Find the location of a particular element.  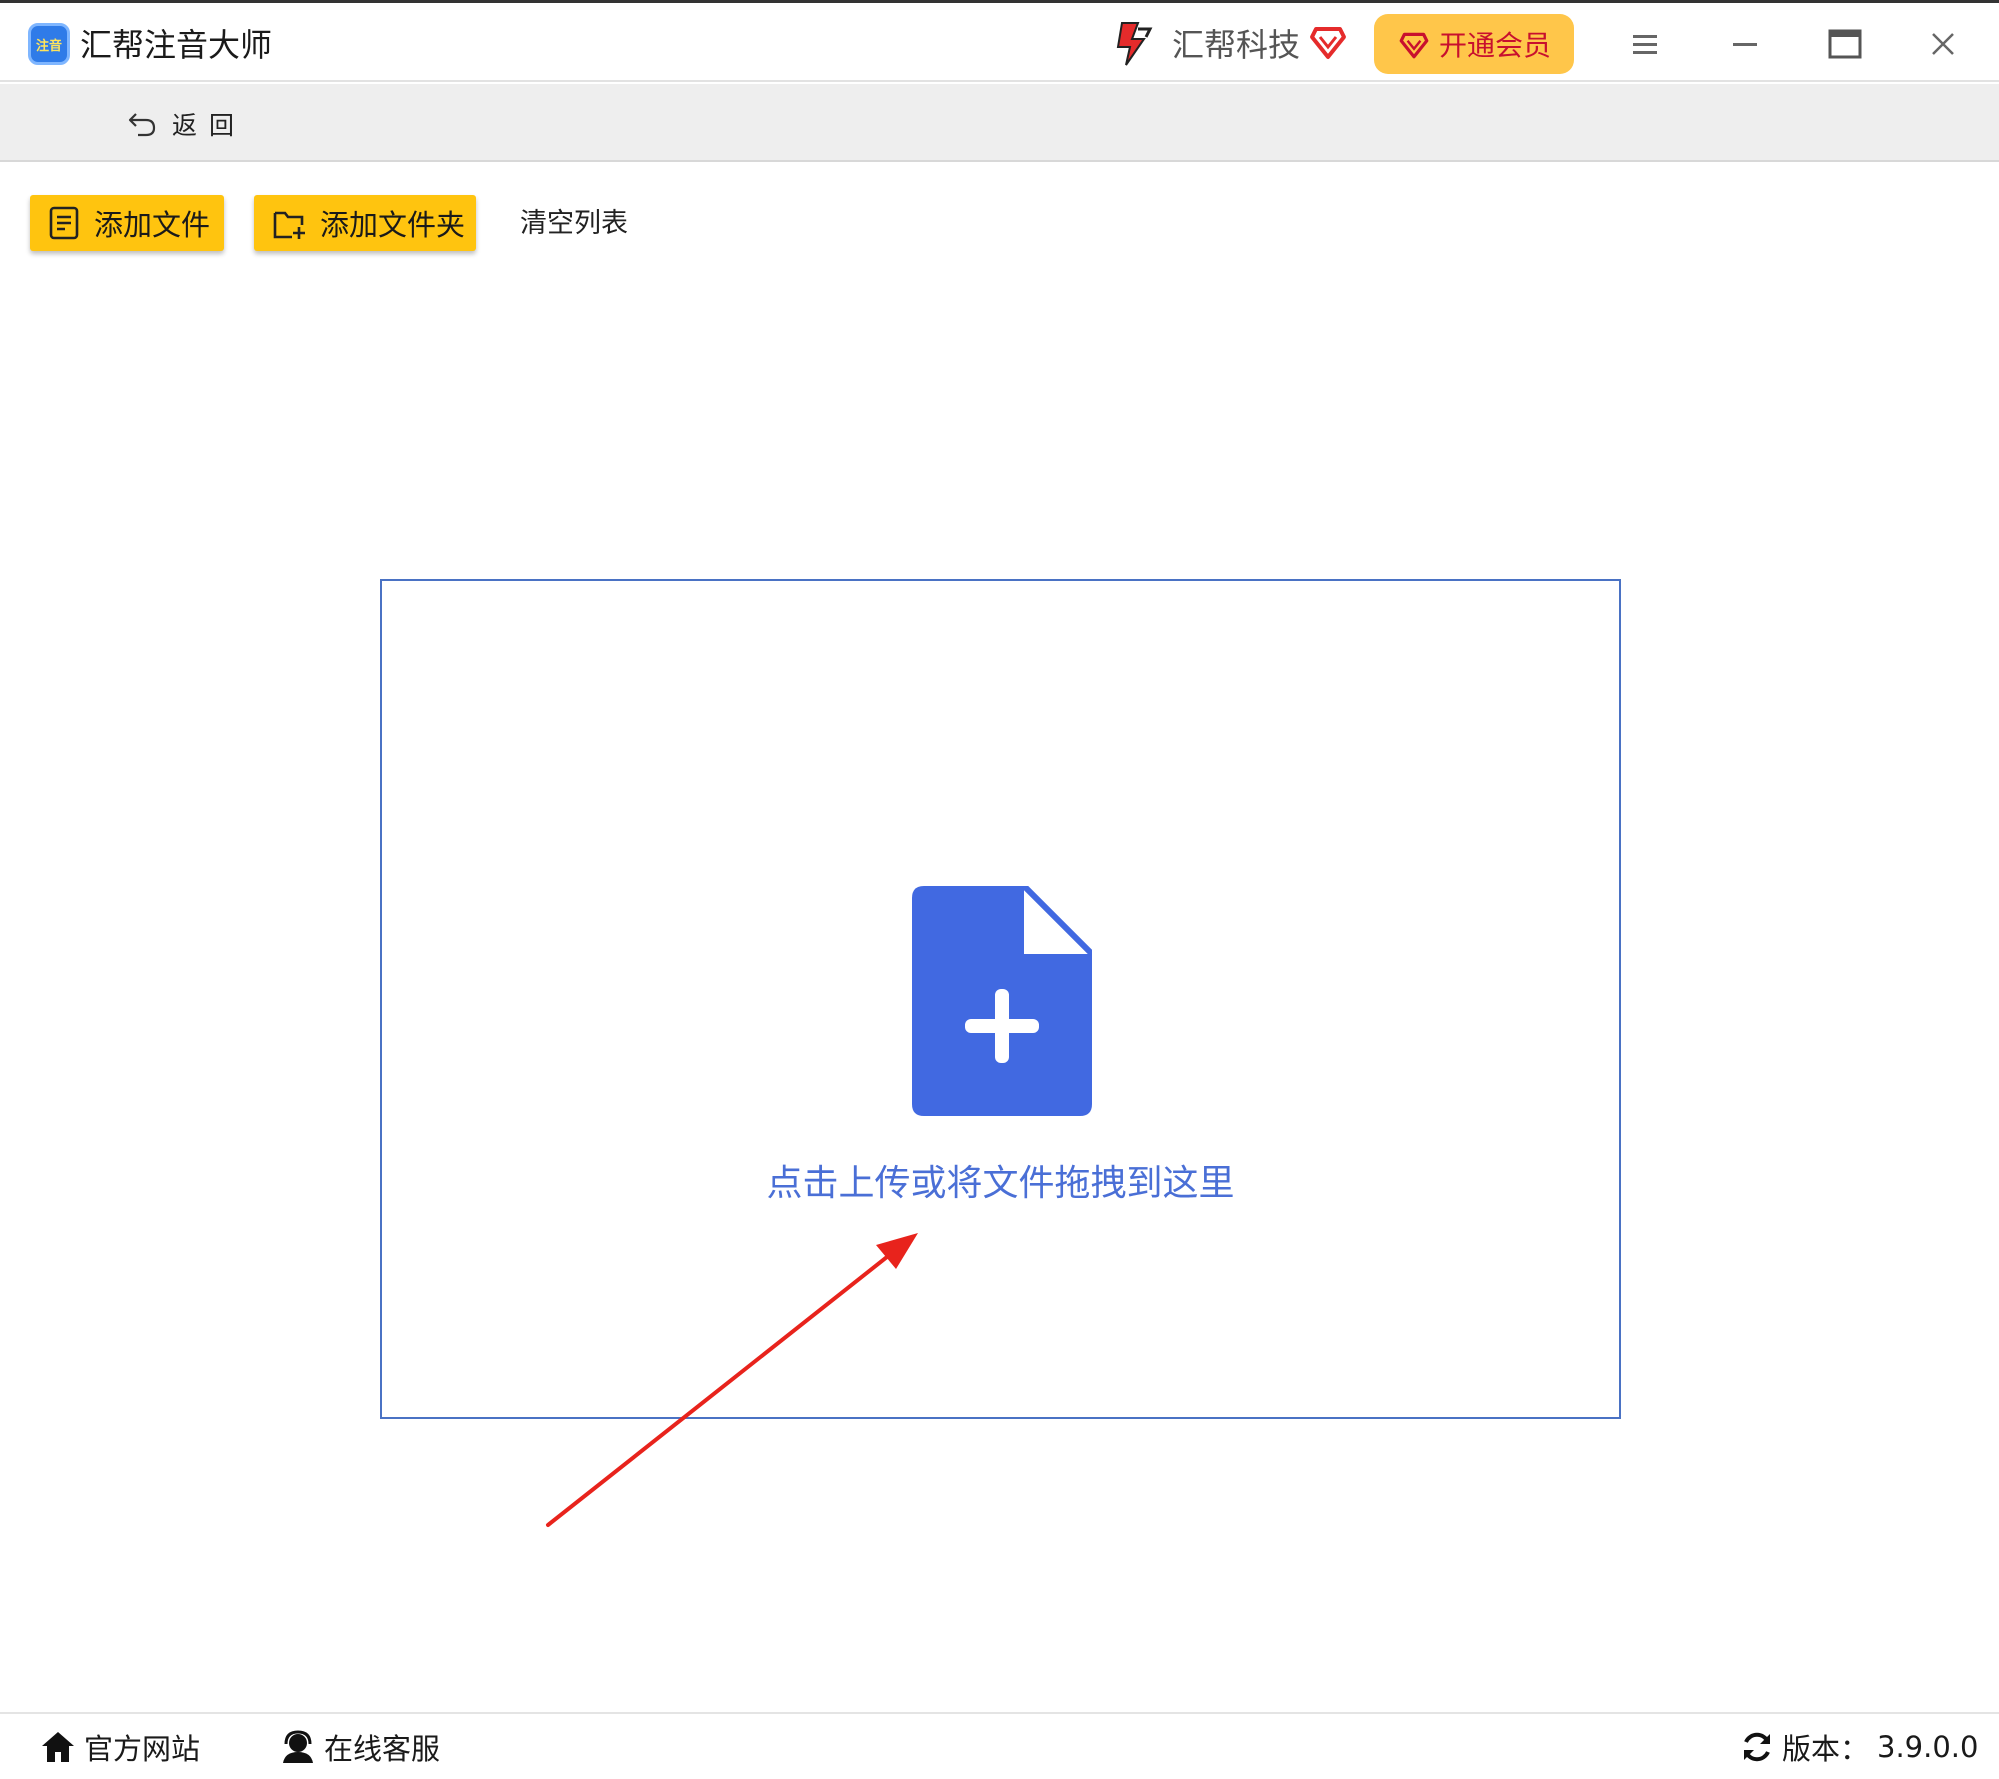

minimize-icon is located at coordinates (1745, 44).